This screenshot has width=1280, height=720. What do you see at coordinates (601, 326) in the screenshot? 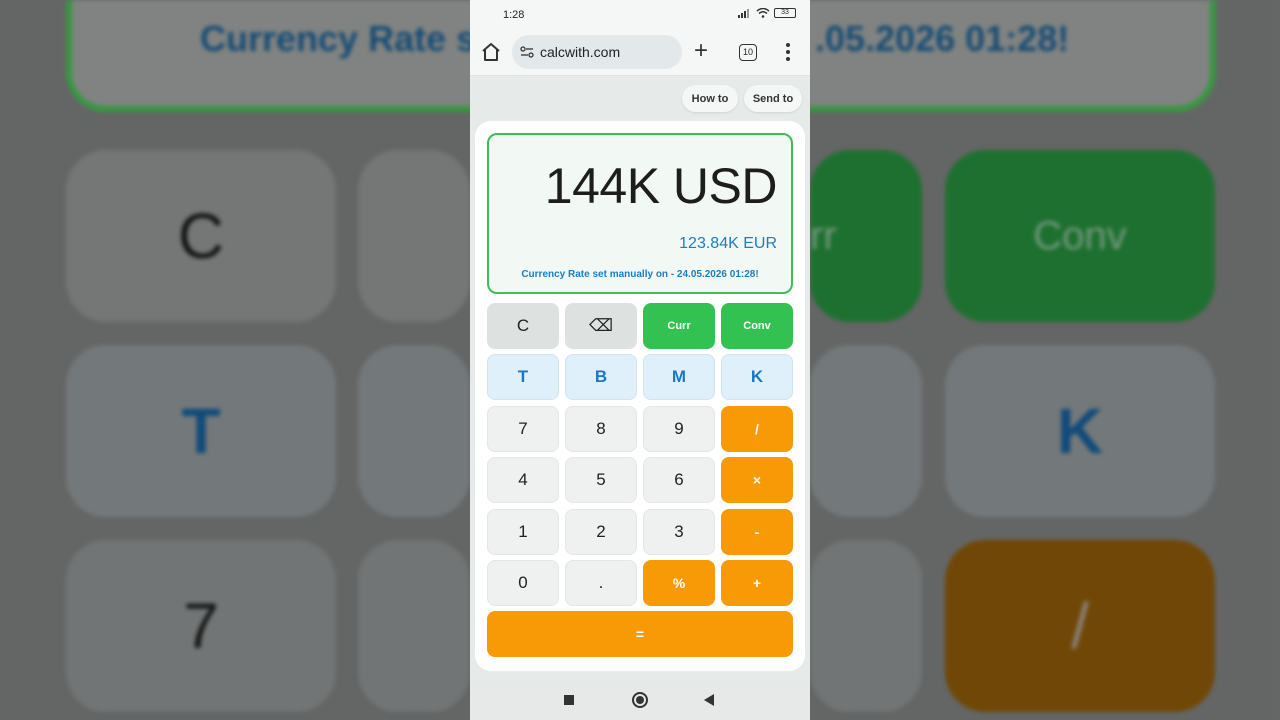
I see `backspace-button: ⌫` at bounding box center [601, 326].